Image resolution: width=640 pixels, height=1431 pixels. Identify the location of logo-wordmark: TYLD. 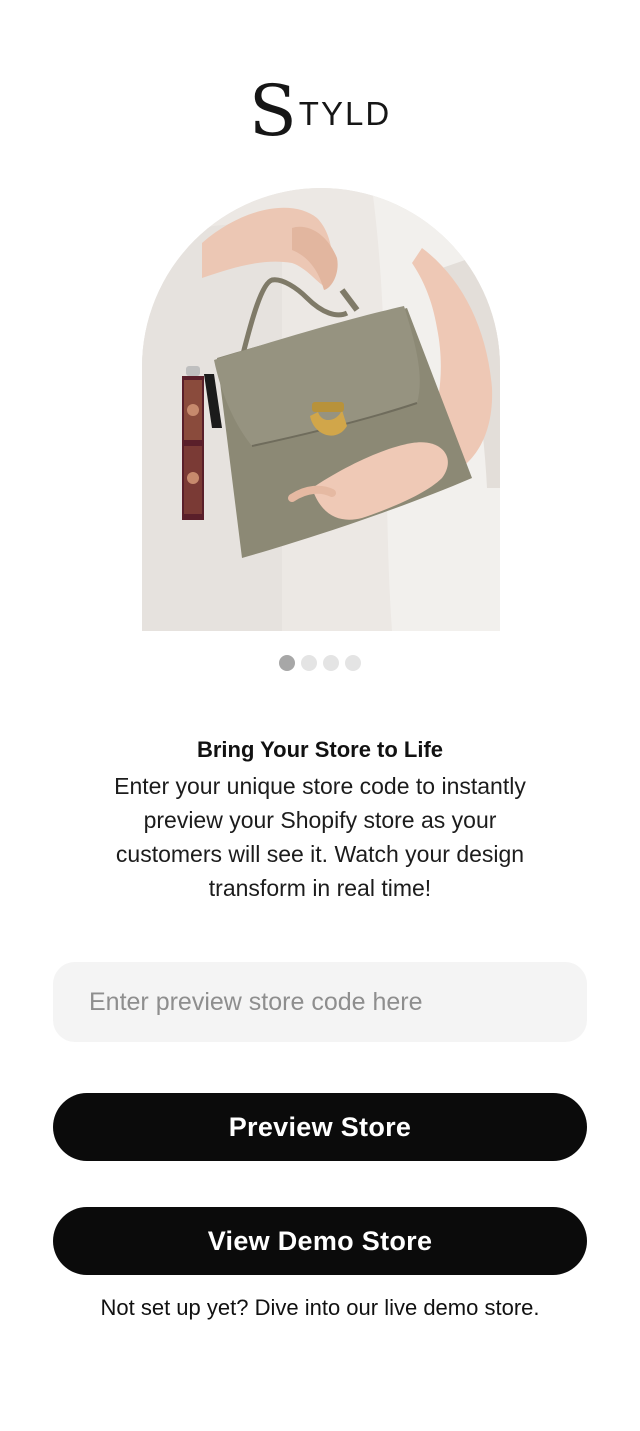
(345, 113).